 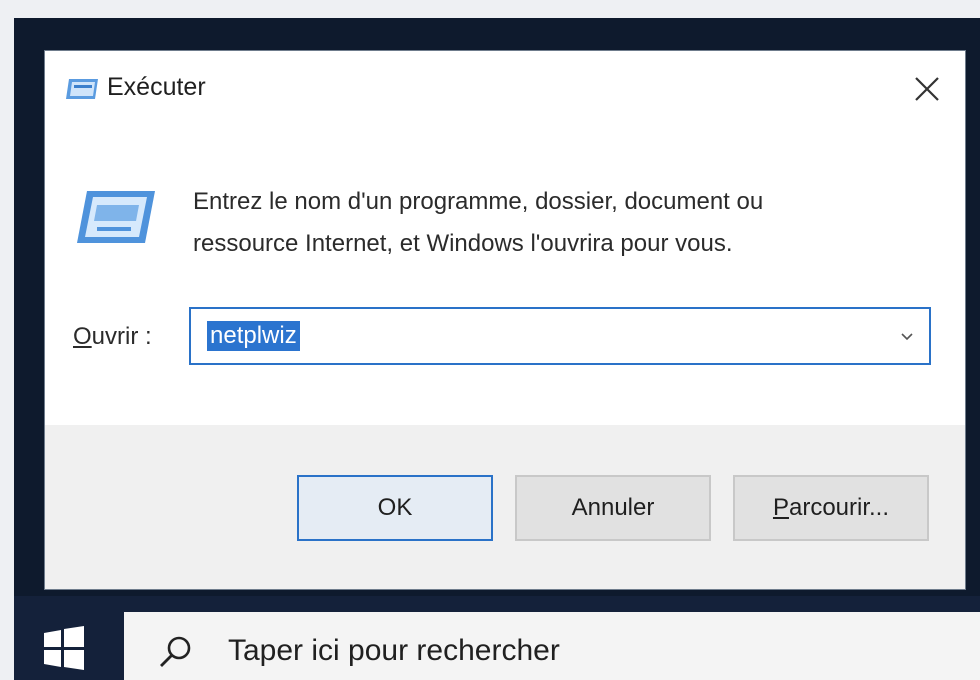 I want to click on search-icon, so click(x=175, y=651).